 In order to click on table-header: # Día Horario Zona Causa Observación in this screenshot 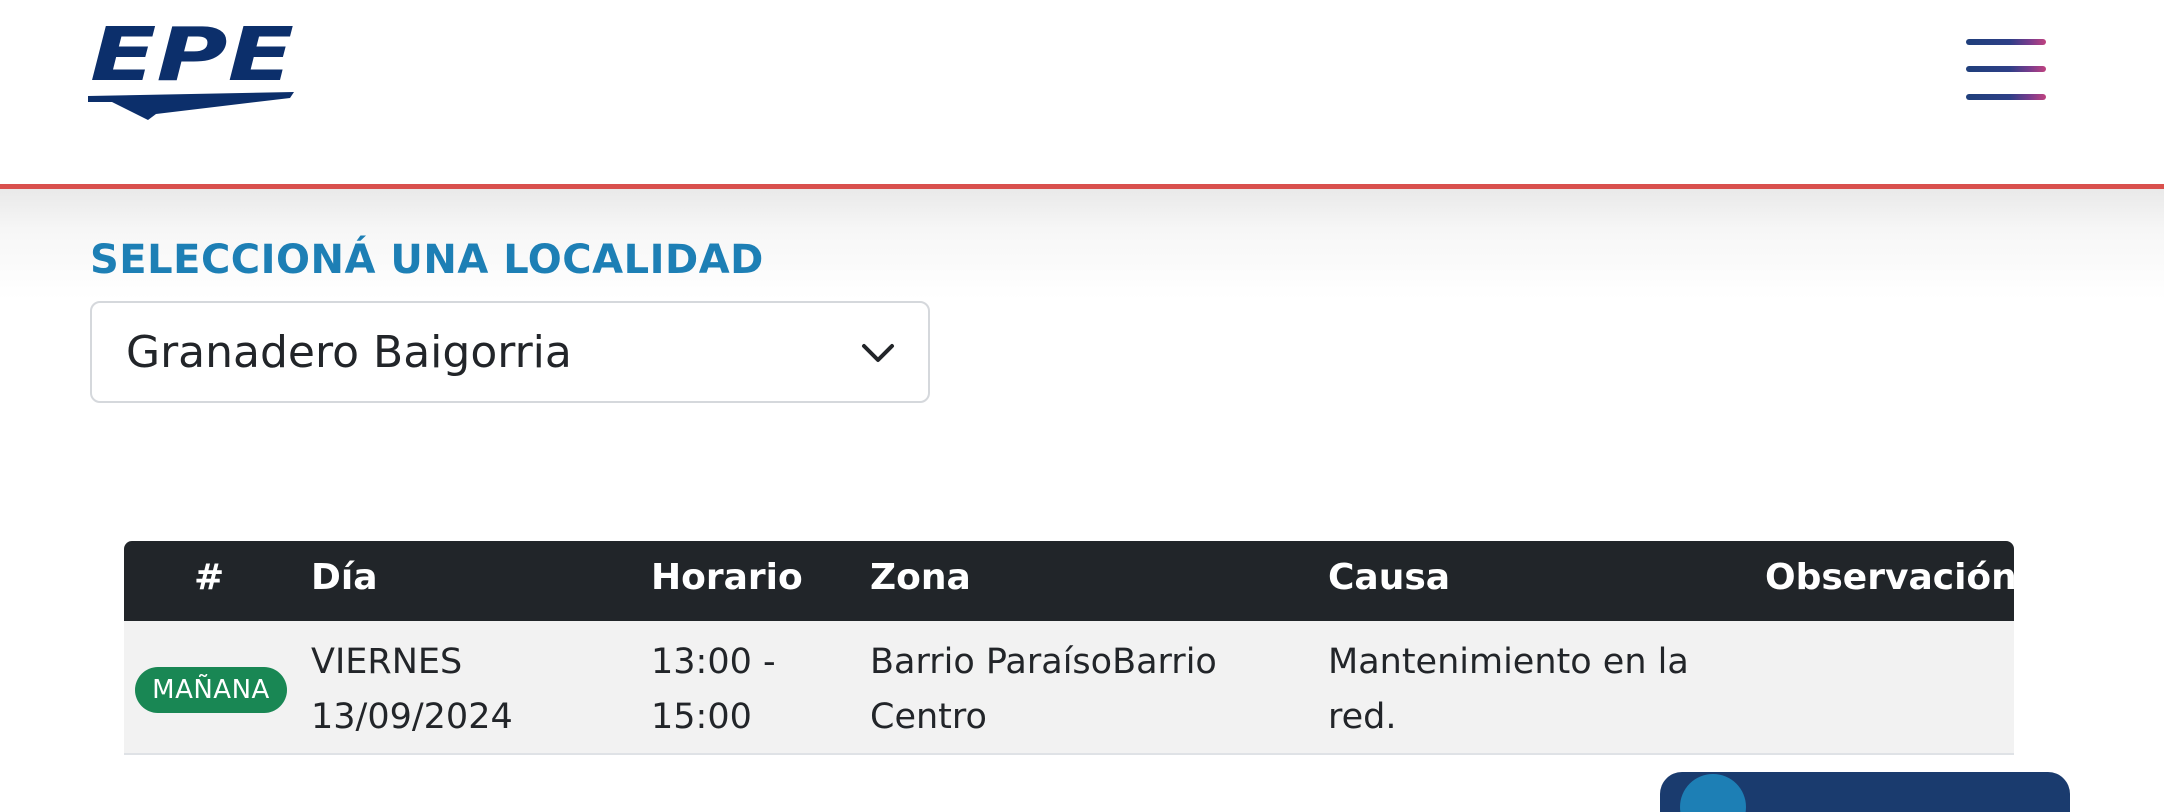, I will do `click(1070, 581)`.